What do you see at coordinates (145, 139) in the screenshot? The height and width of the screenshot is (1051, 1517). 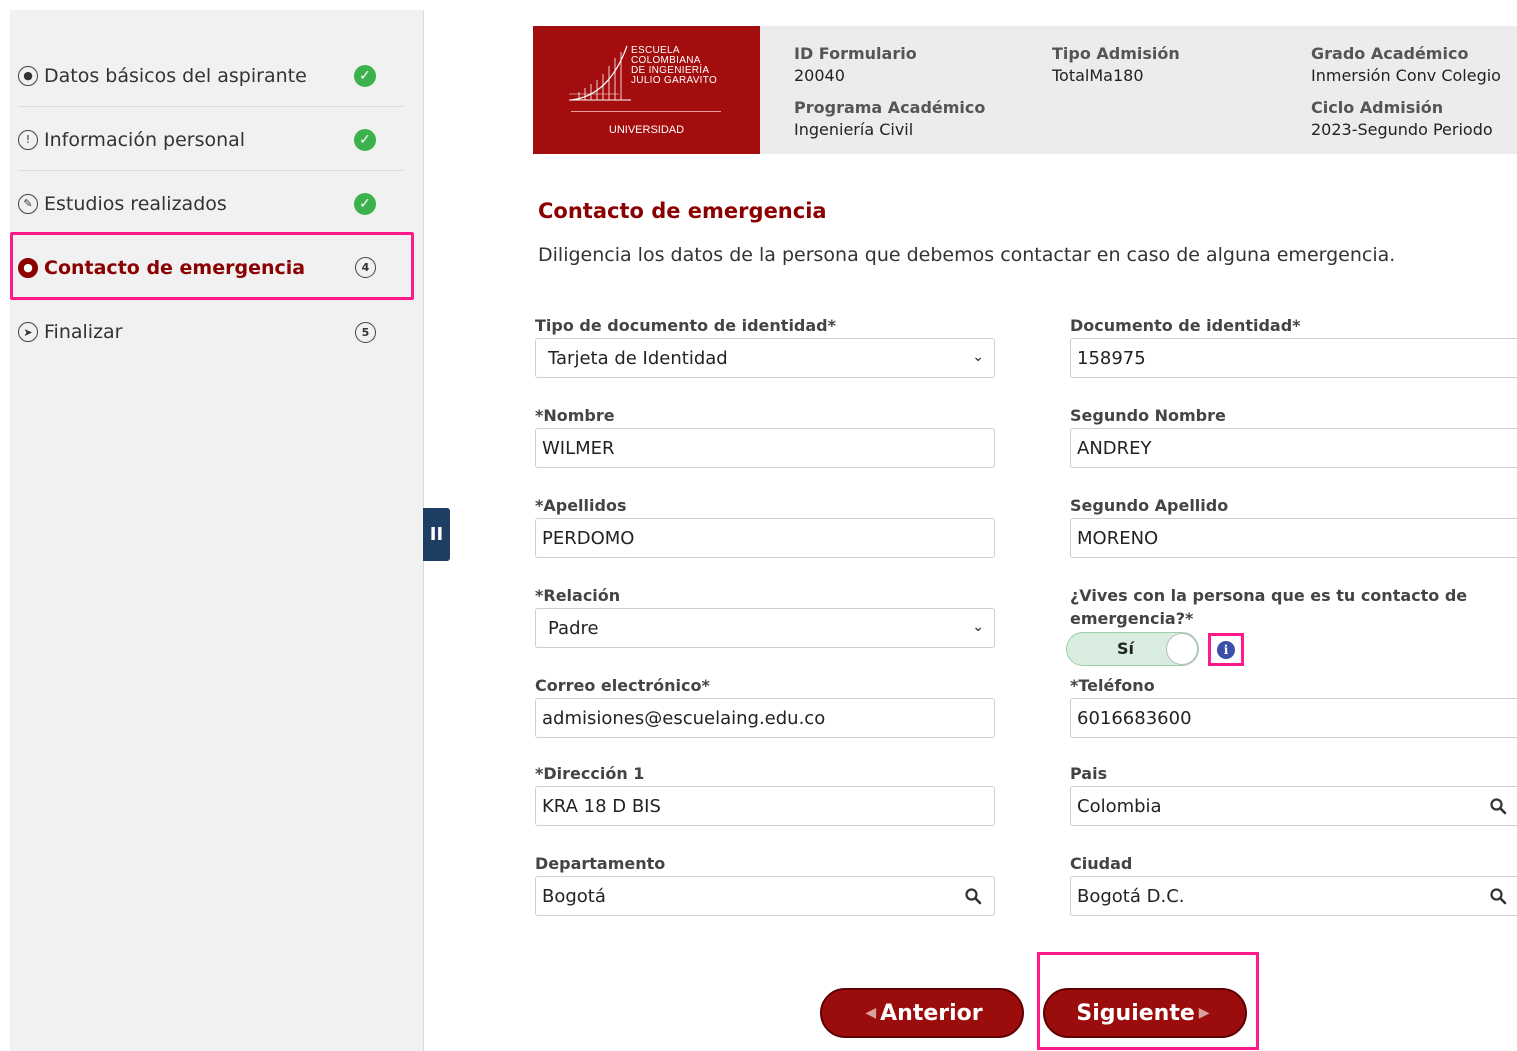 I see `sidebar-item-label: Información personal` at bounding box center [145, 139].